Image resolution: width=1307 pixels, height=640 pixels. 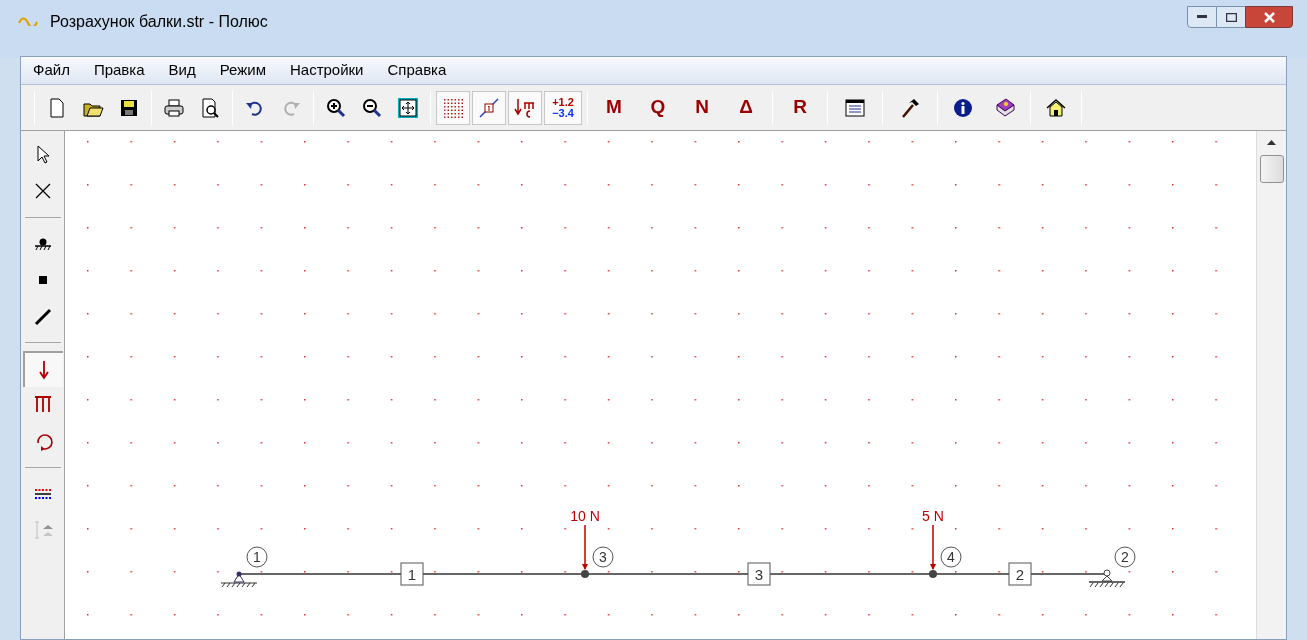 What do you see at coordinates (174, 107) in the screenshot?
I see `printer-icon` at bounding box center [174, 107].